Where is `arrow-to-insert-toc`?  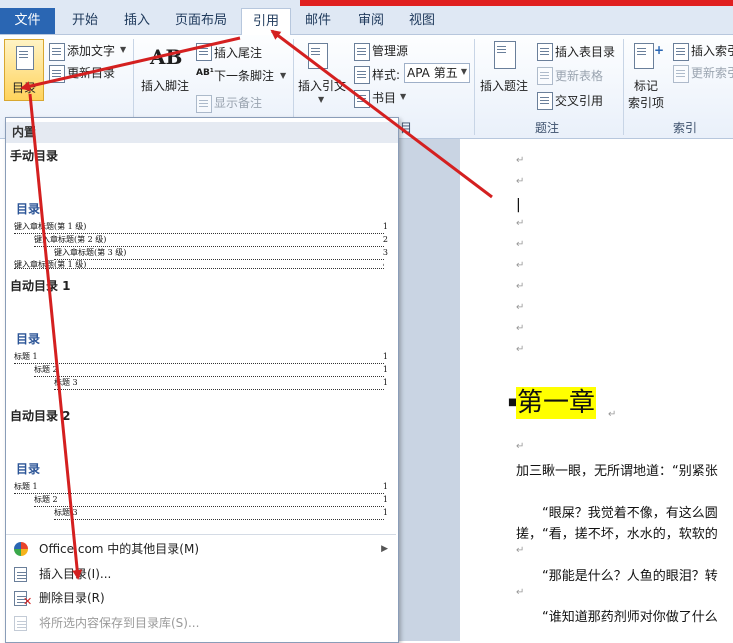 arrow-to-insert-toc is located at coordinates (55, 336).